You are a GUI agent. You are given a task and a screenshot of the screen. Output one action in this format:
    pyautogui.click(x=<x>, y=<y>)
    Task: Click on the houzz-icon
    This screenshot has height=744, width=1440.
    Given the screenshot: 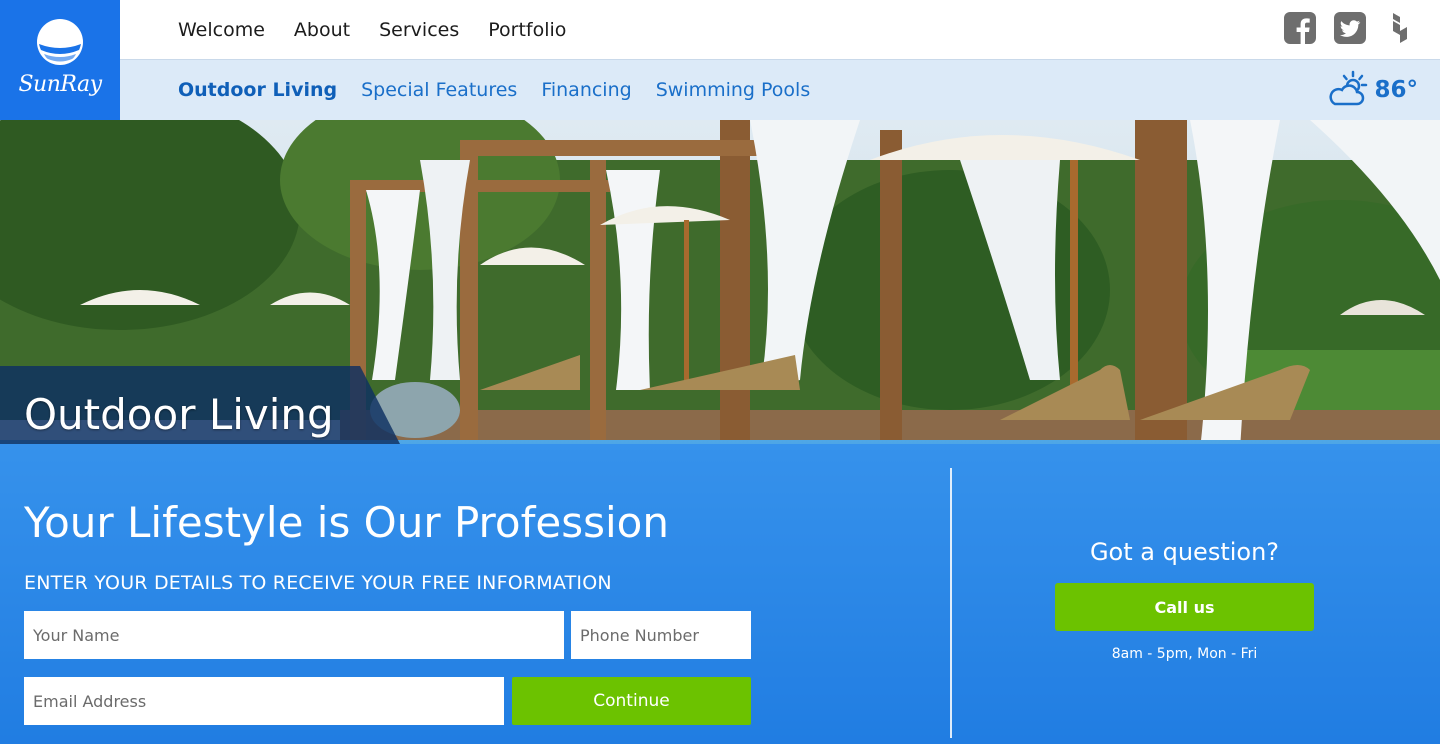 What is the action you would take?
    pyautogui.click(x=1400, y=28)
    